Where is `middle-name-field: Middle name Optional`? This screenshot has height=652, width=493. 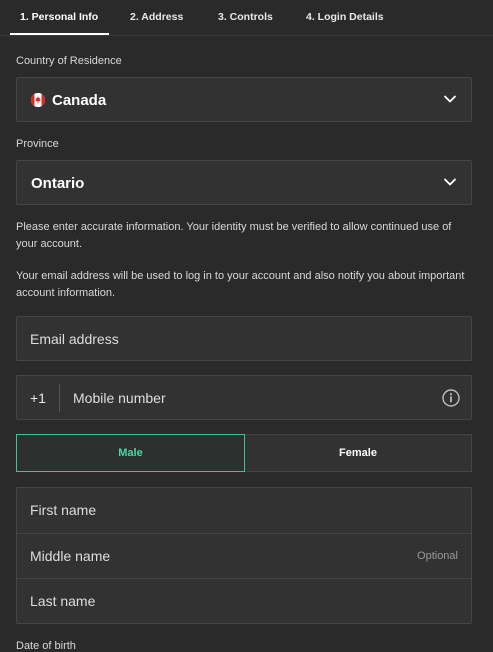
middle-name-field: Middle name Optional is located at coordinates (244, 555).